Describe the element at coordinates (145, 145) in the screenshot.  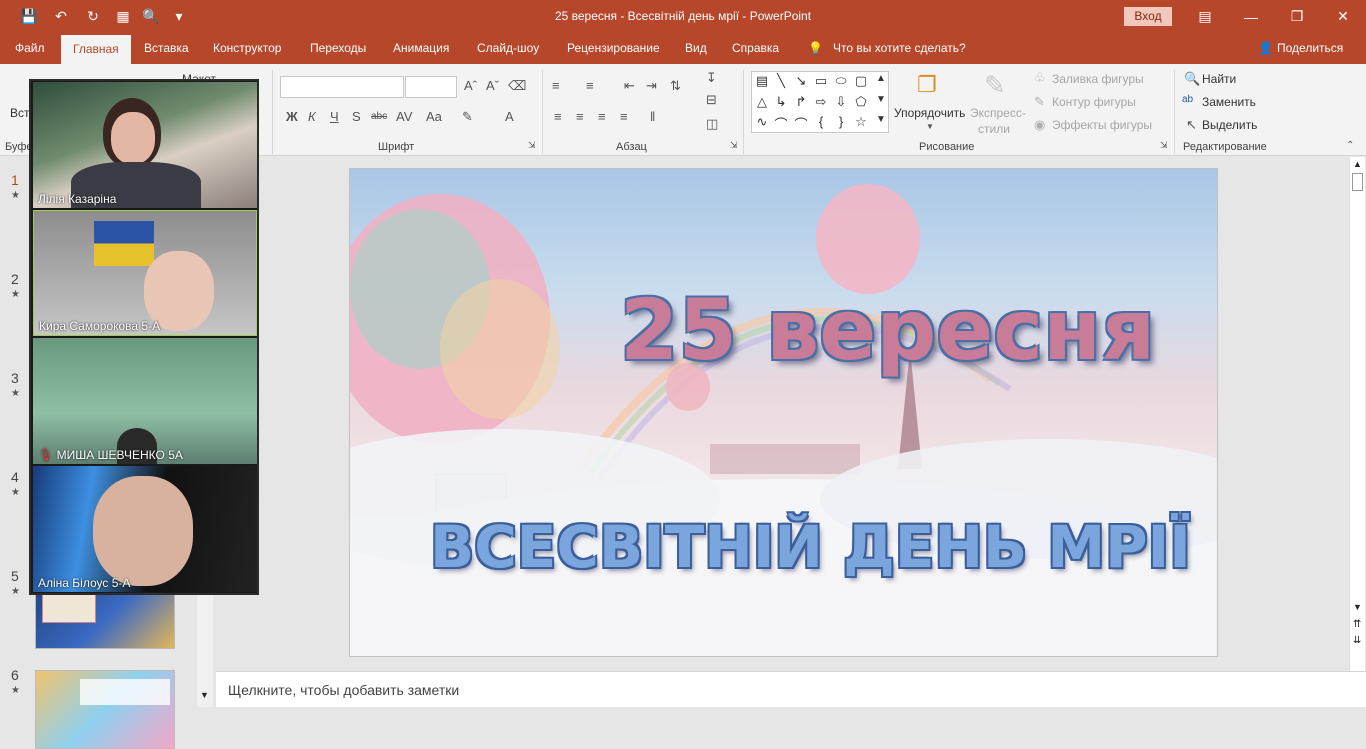
I see `video-tile: Лілія Казаріна` at that location.